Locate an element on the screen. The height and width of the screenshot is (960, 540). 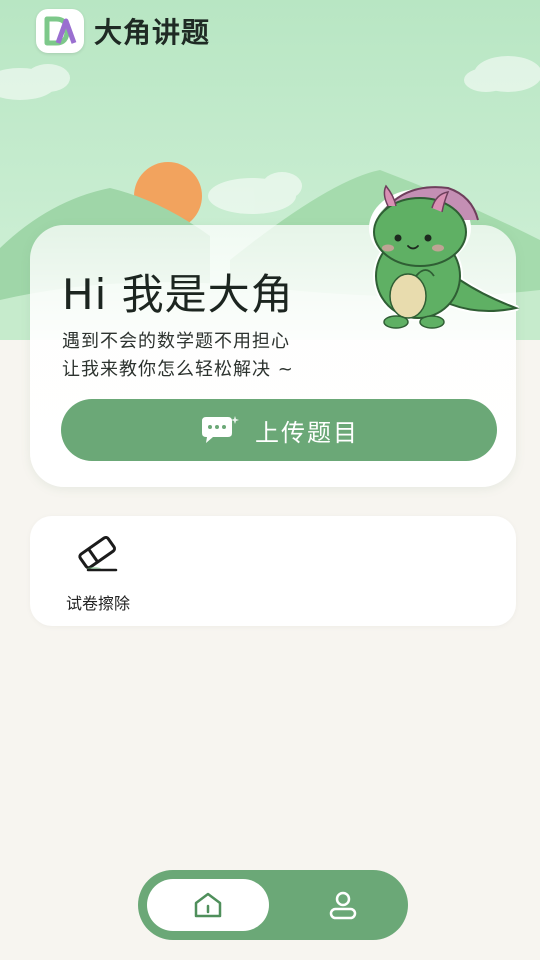
app-header: 大角讲题 is located at coordinates (123, 31).